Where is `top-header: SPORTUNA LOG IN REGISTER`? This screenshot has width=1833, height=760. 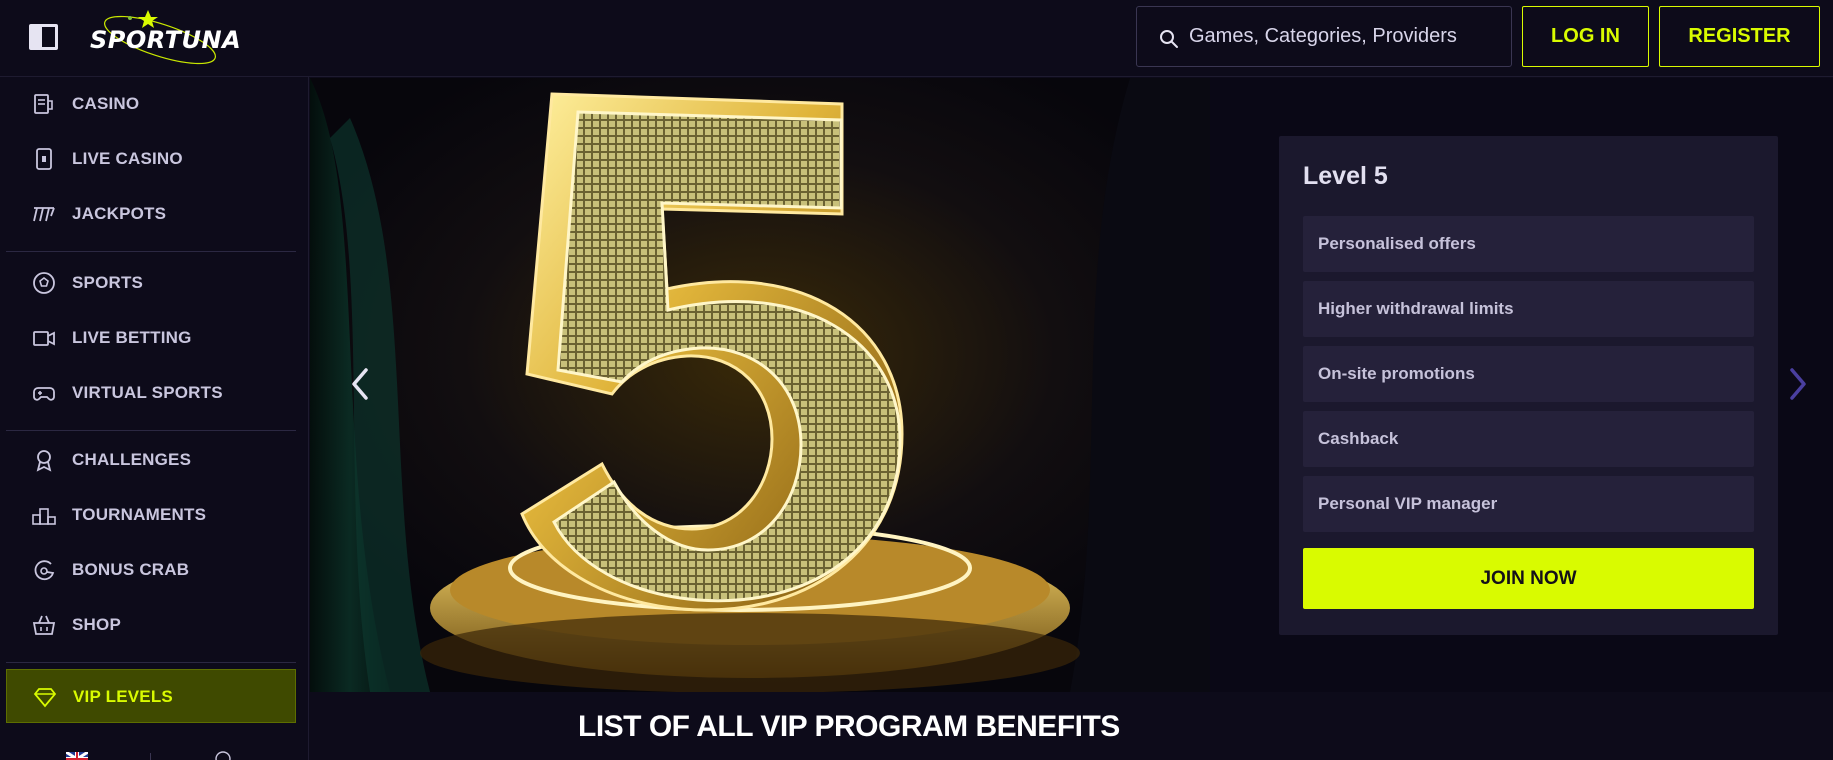 top-header: SPORTUNA LOG IN REGISTER is located at coordinates (916, 38).